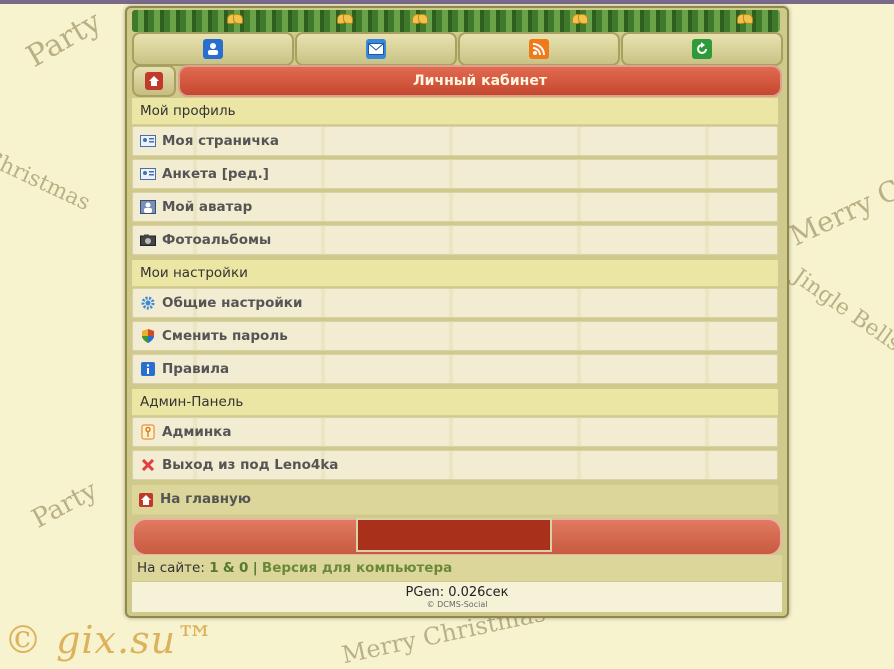 The height and width of the screenshot is (669, 894). I want to click on user-icon, so click(213, 49).